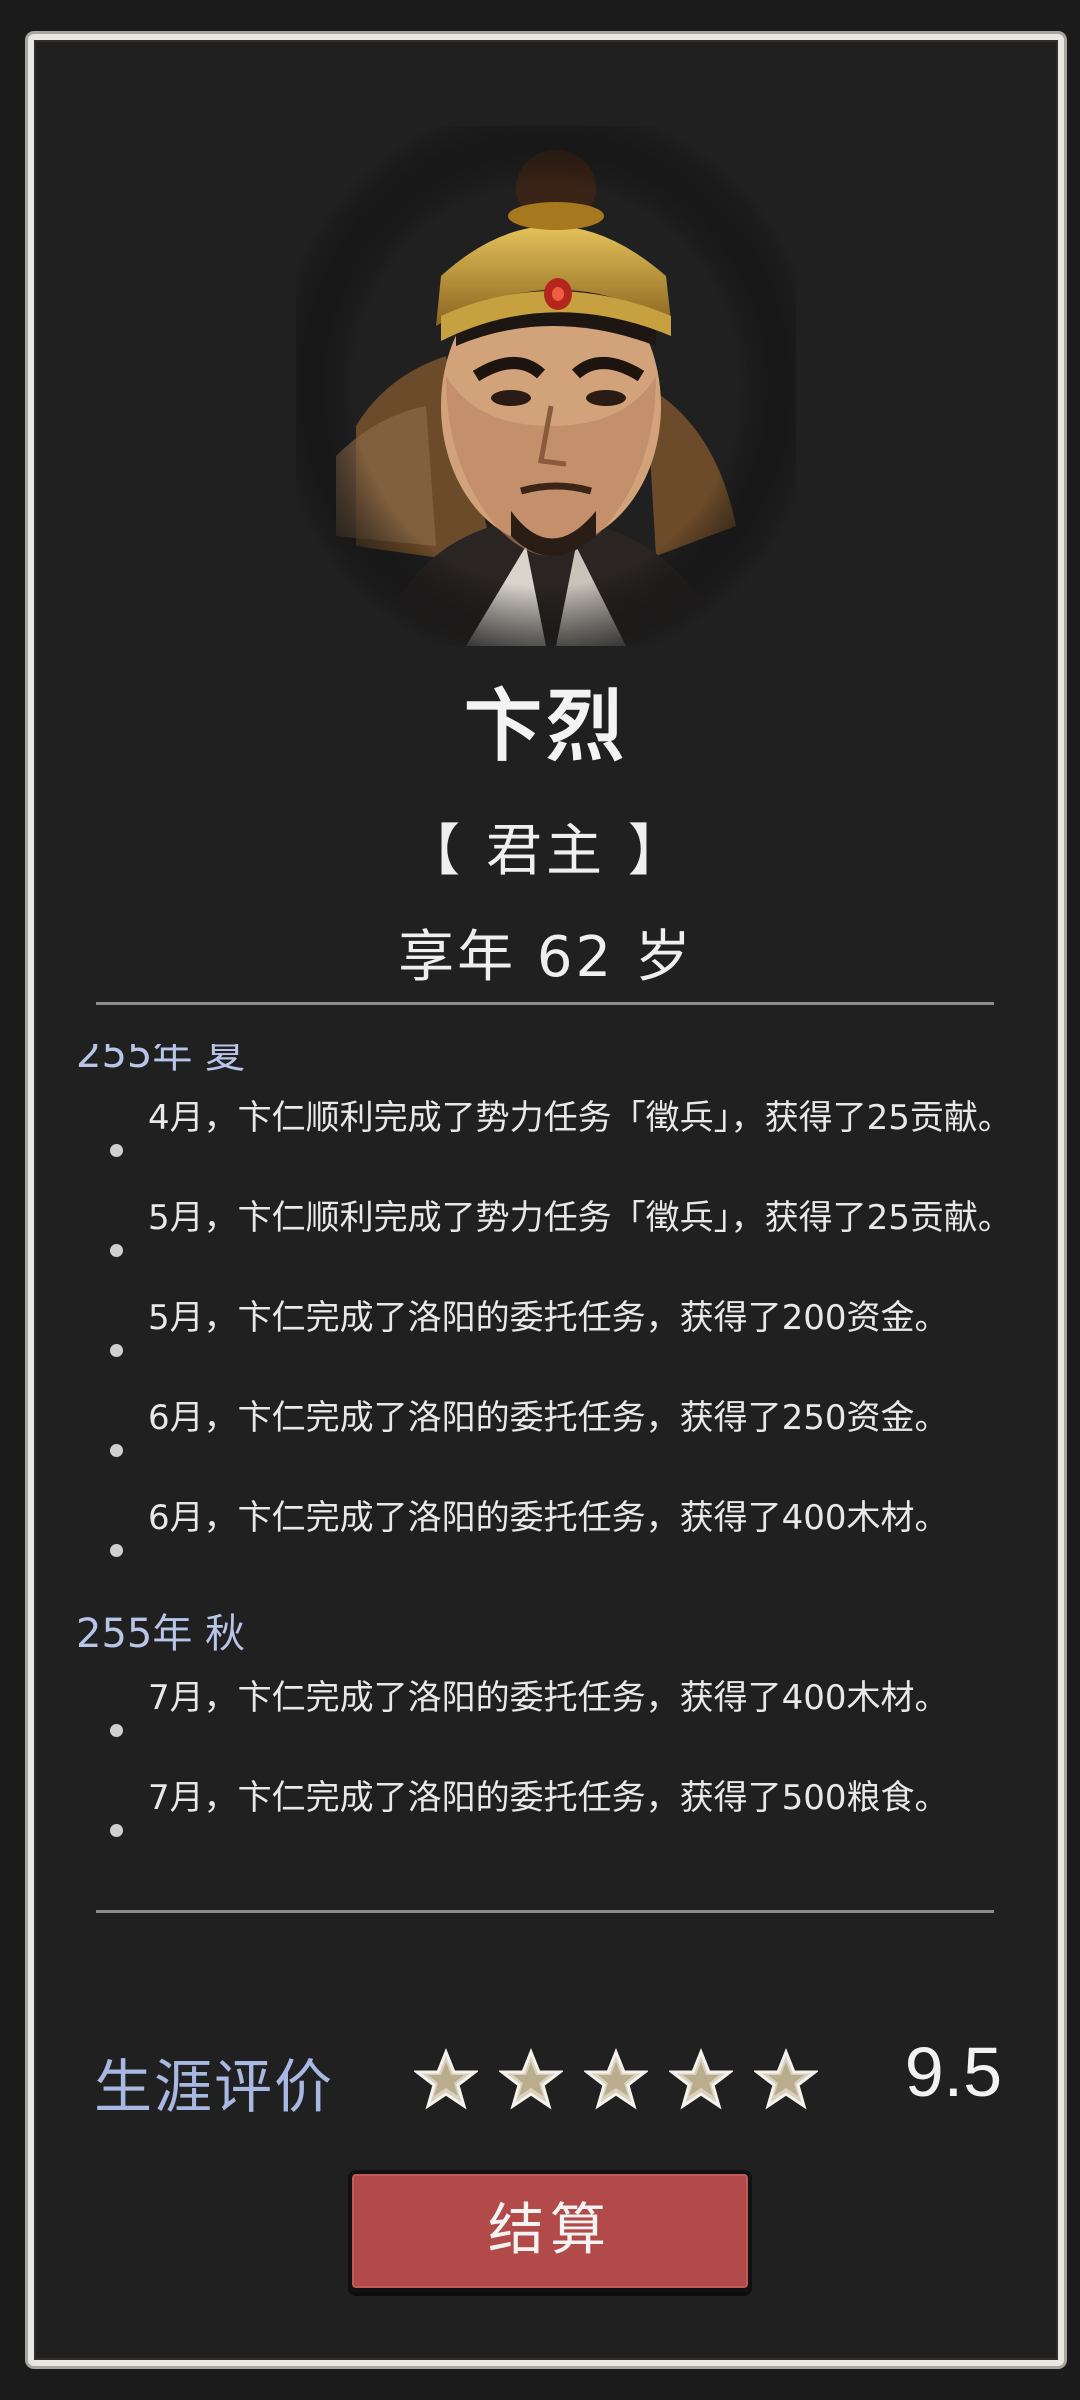 This screenshot has width=1080, height=2400. What do you see at coordinates (161, 1634) in the screenshot?
I see `season-header: 255年 秋` at bounding box center [161, 1634].